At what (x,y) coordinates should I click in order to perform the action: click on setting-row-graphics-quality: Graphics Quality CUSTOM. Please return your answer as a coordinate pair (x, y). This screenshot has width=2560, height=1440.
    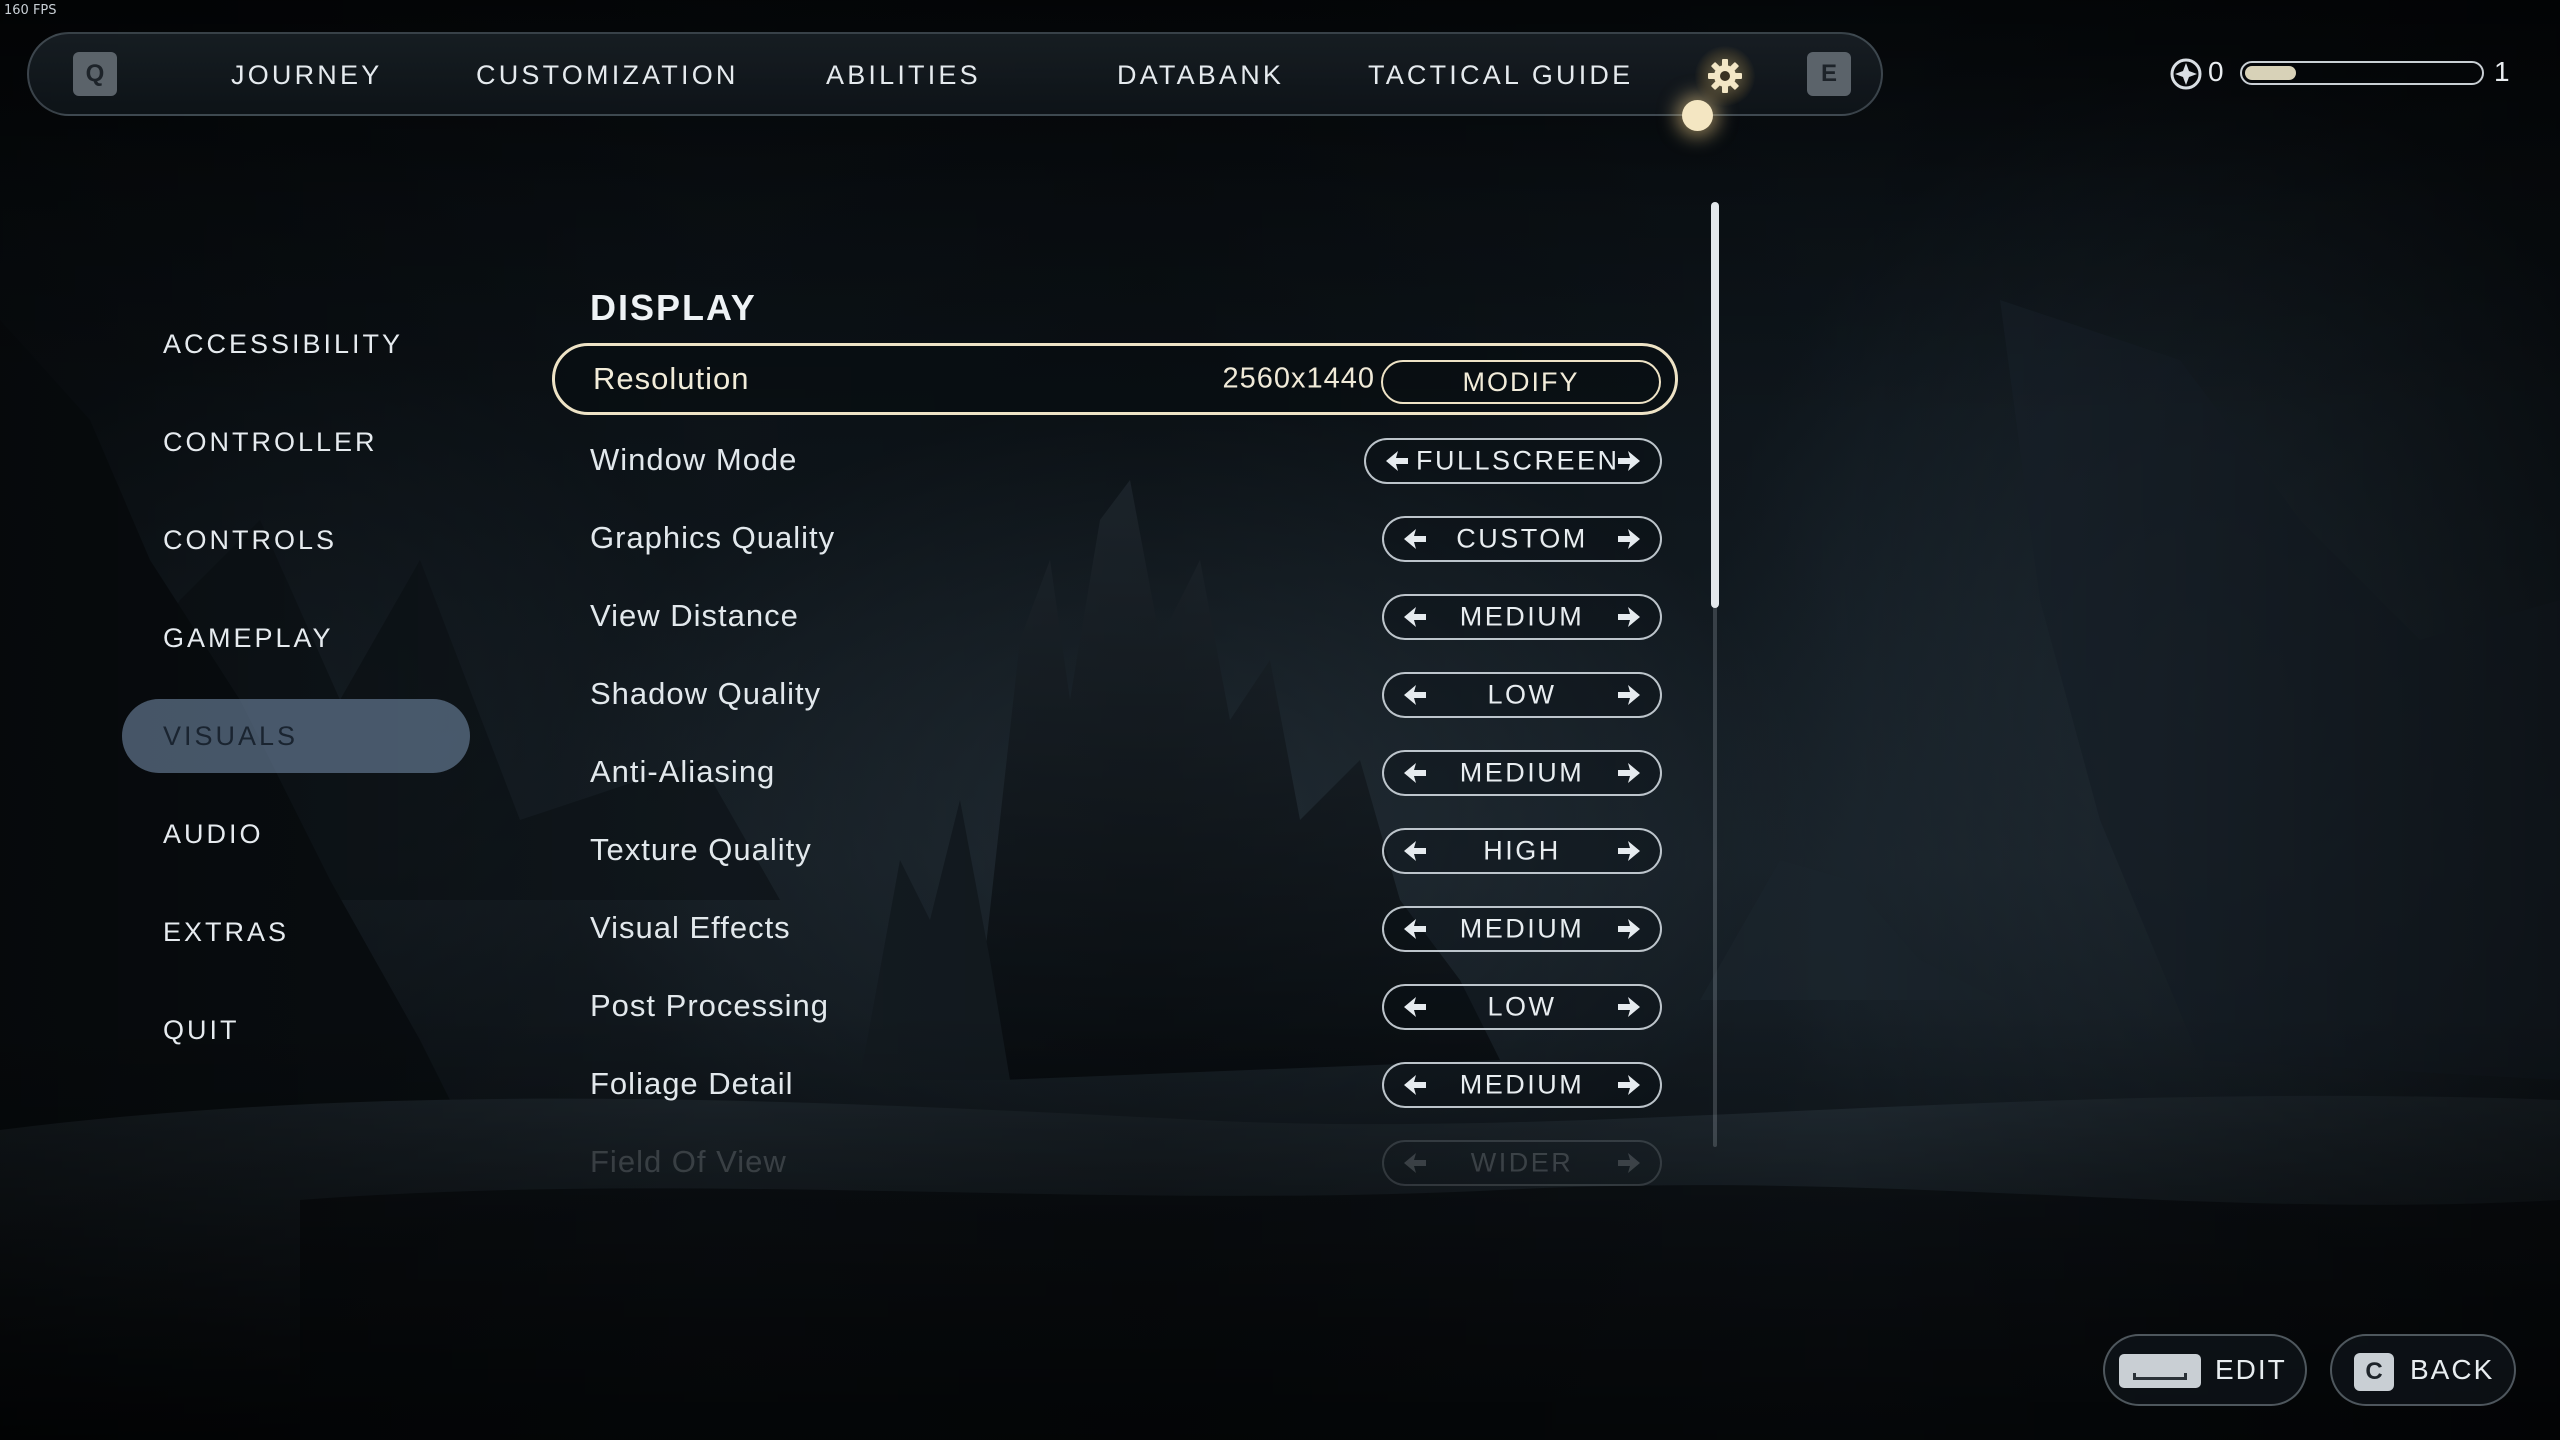
    Looking at the image, I should click on (1115, 538).